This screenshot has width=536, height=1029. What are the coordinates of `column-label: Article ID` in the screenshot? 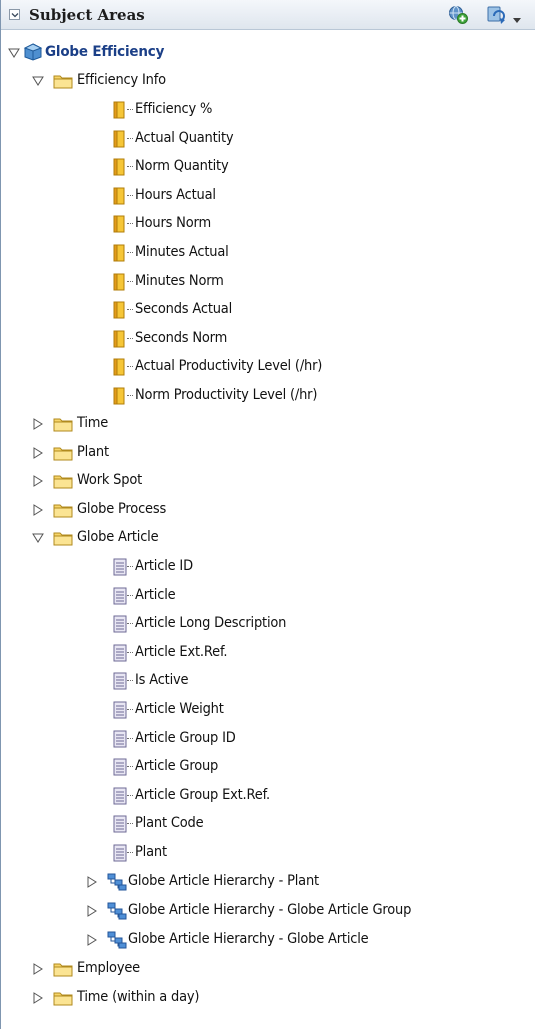 It's located at (164, 566).